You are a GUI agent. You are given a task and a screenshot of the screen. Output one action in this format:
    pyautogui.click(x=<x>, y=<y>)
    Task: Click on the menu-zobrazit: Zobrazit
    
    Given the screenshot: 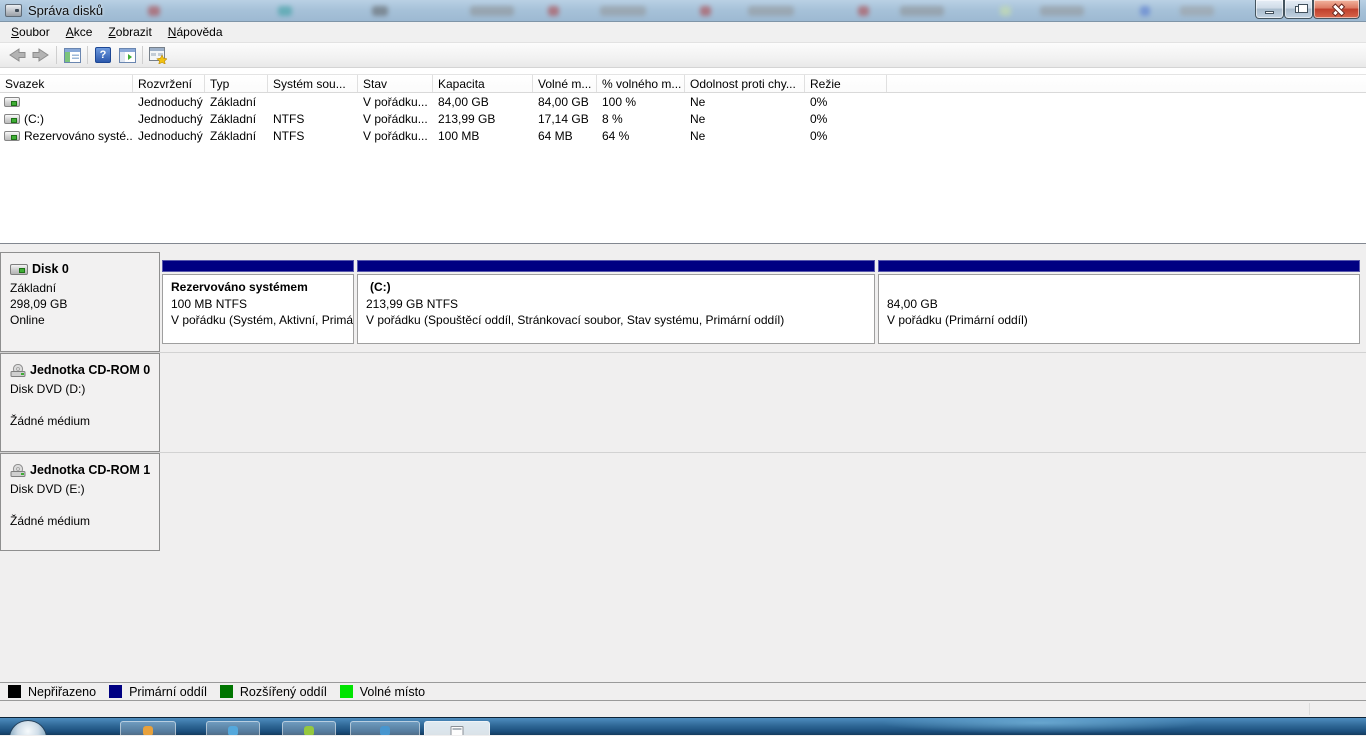 What is the action you would take?
    pyautogui.click(x=129, y=32)
    